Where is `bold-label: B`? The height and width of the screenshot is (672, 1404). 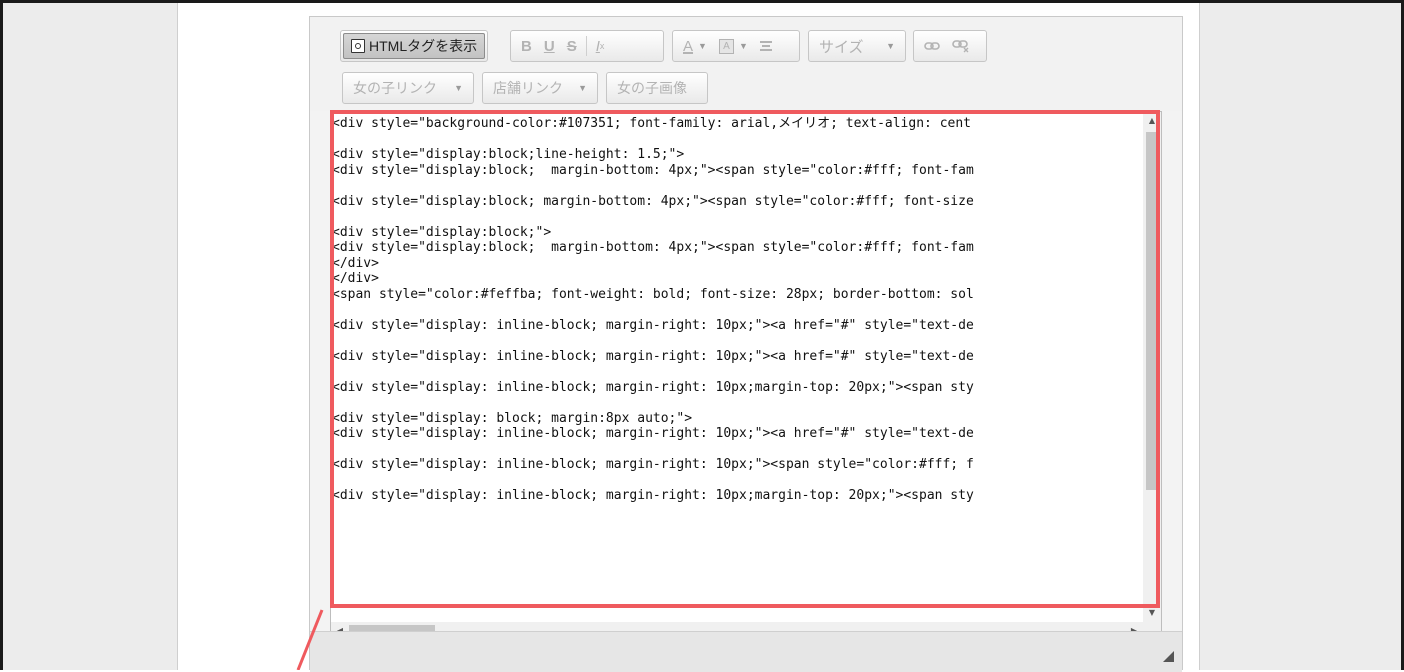
bold-label: B is located at coordinates (526, 46).